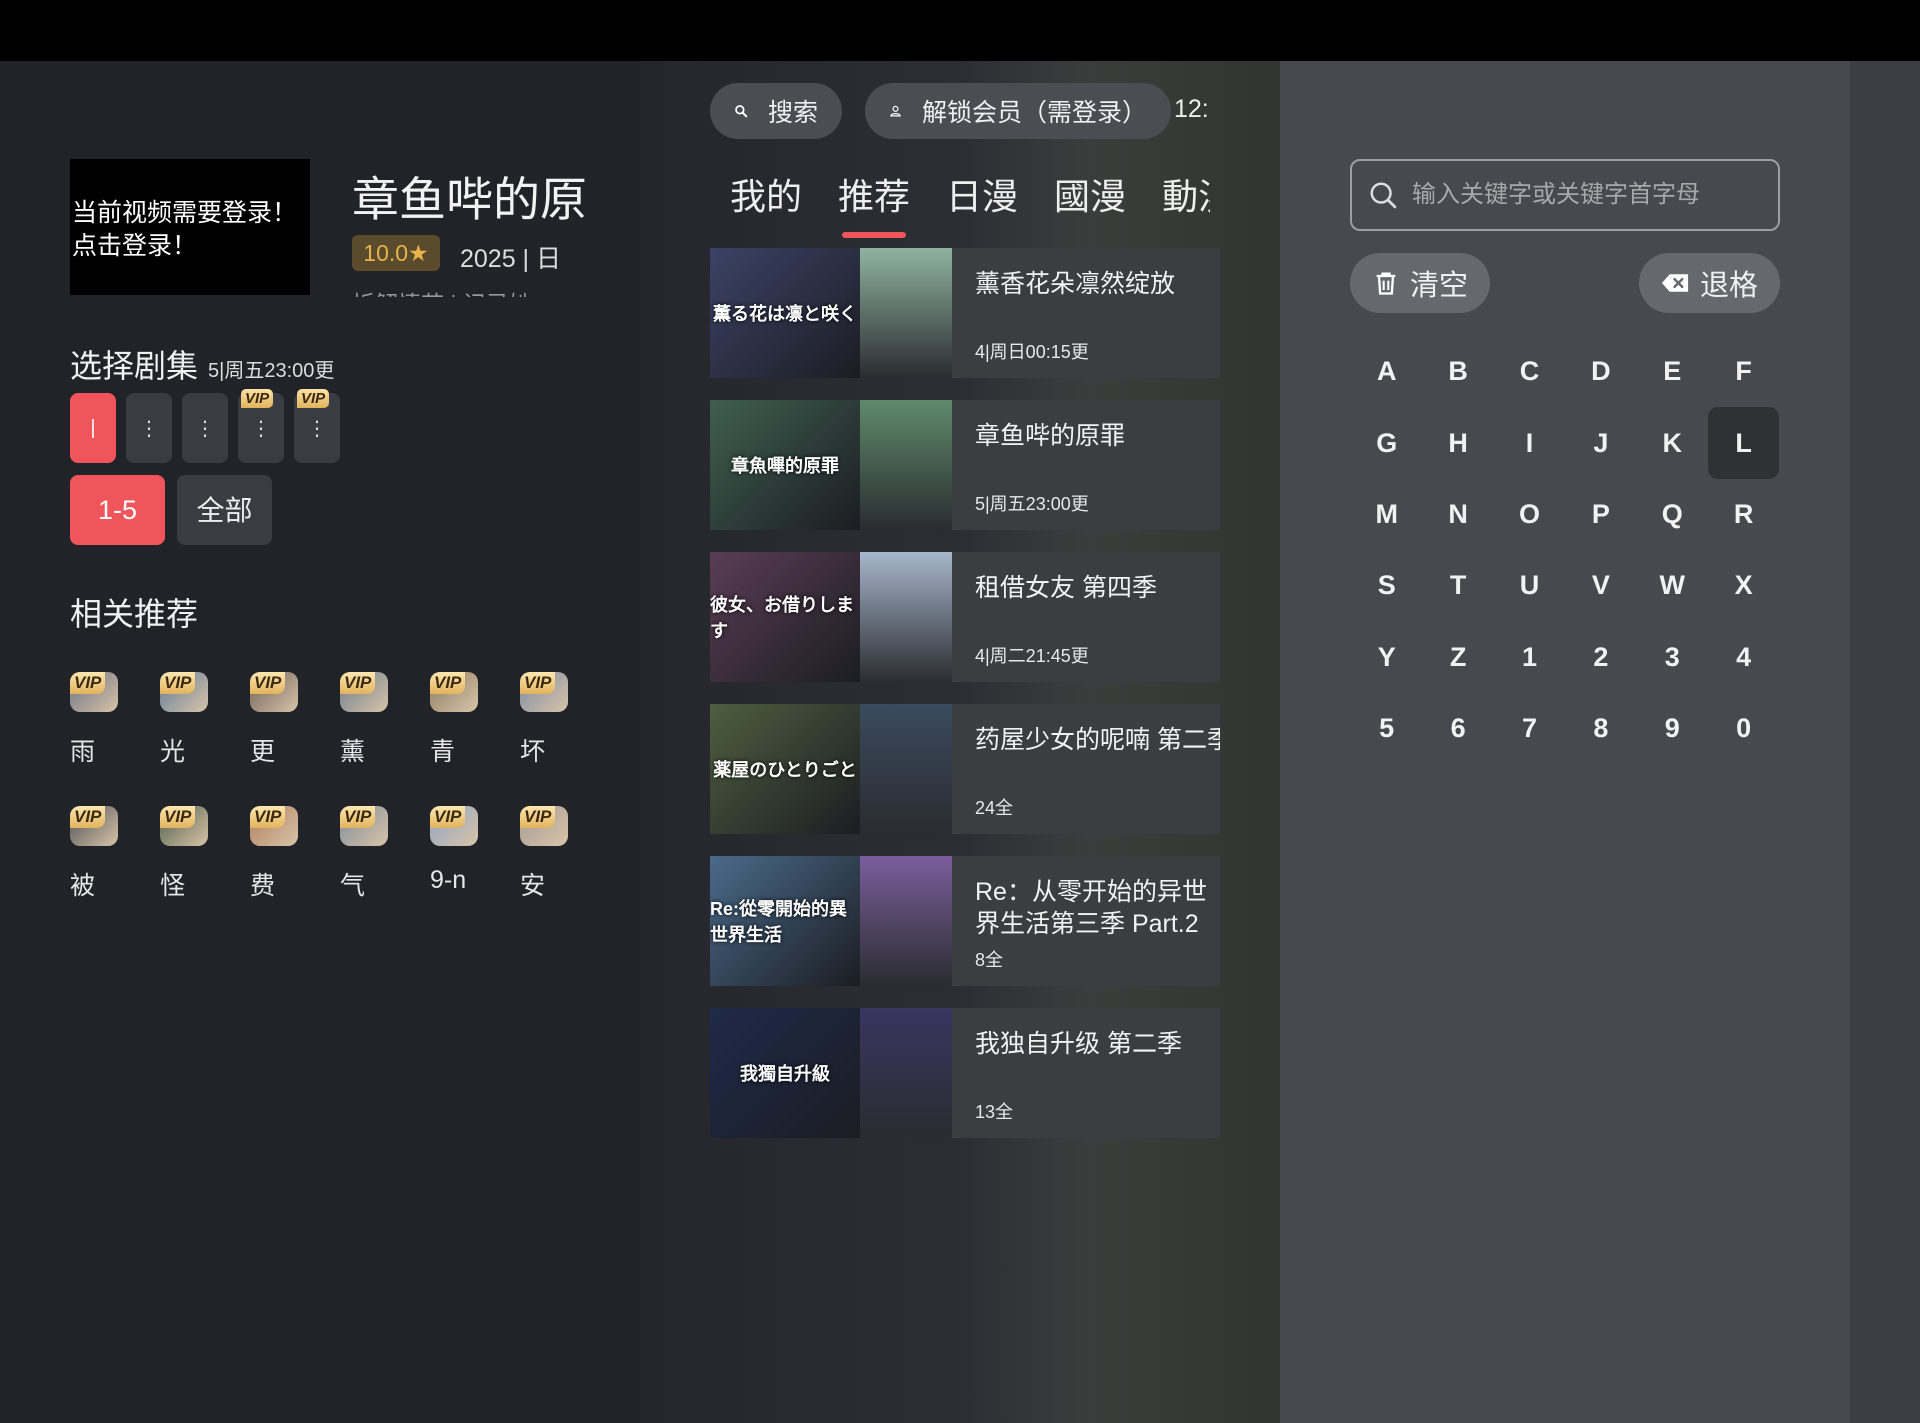 This screenshot has width=1920, height=1423. I want to click on list-item: 薬屋のひとりごと 药屋少女的呢喃 第二季 24全, so click(965, 769).